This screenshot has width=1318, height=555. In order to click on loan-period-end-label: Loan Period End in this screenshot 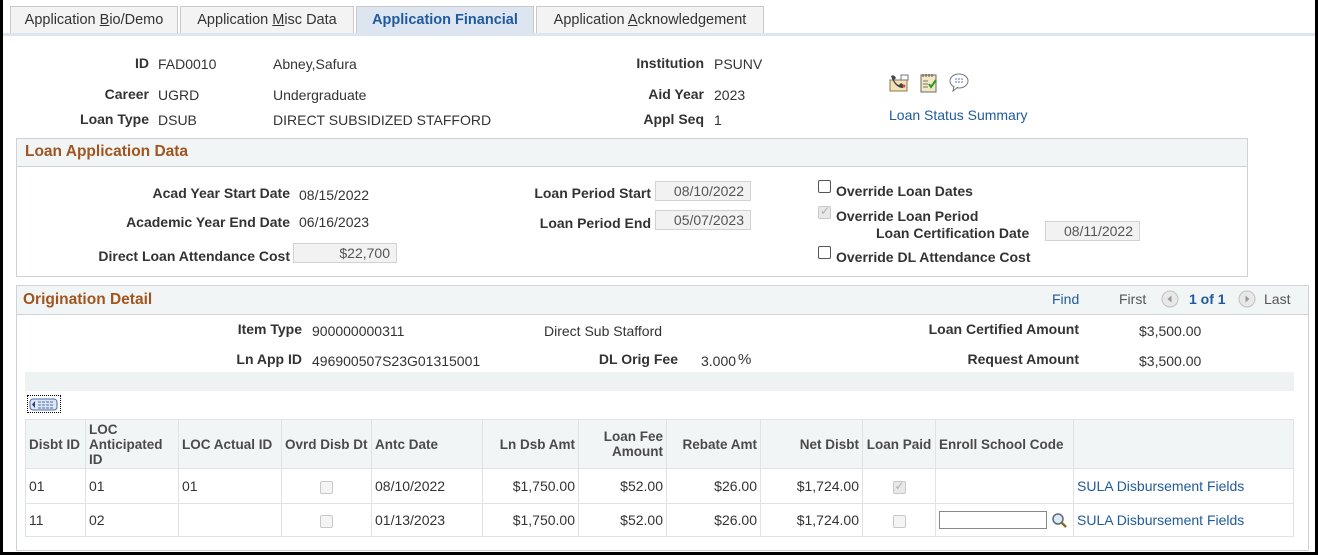, I will do `click(595, 223)`.